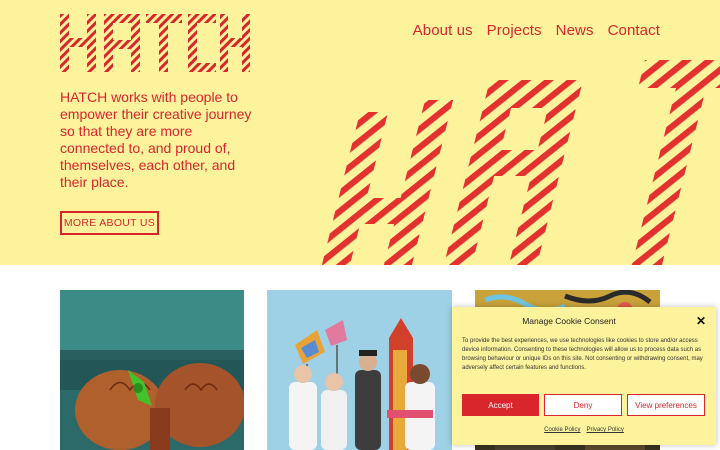 This screenshot has height=450, width=720. Describe the element at coordinates (605, 430) in the screenshot. I see `privacy-policy-link: Privacy Policy` at that location.